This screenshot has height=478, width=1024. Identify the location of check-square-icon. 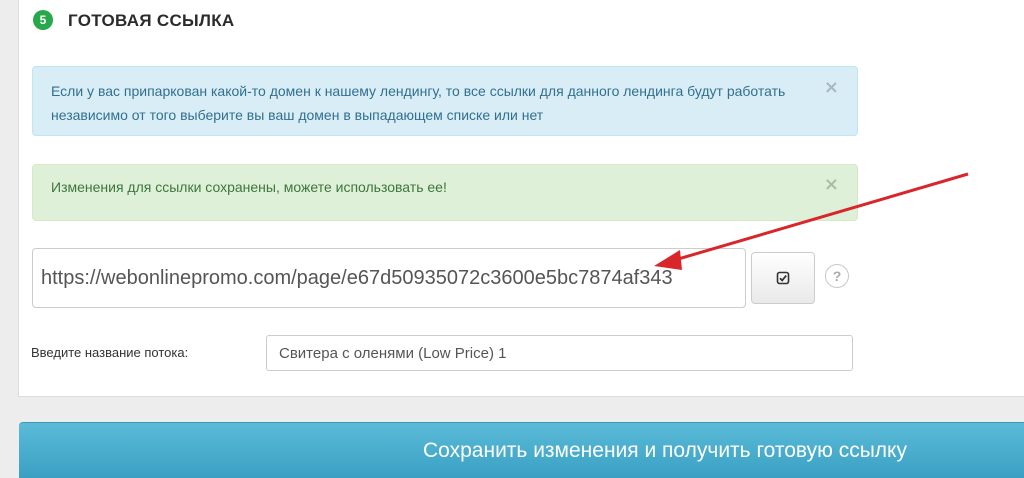
(783, 278).